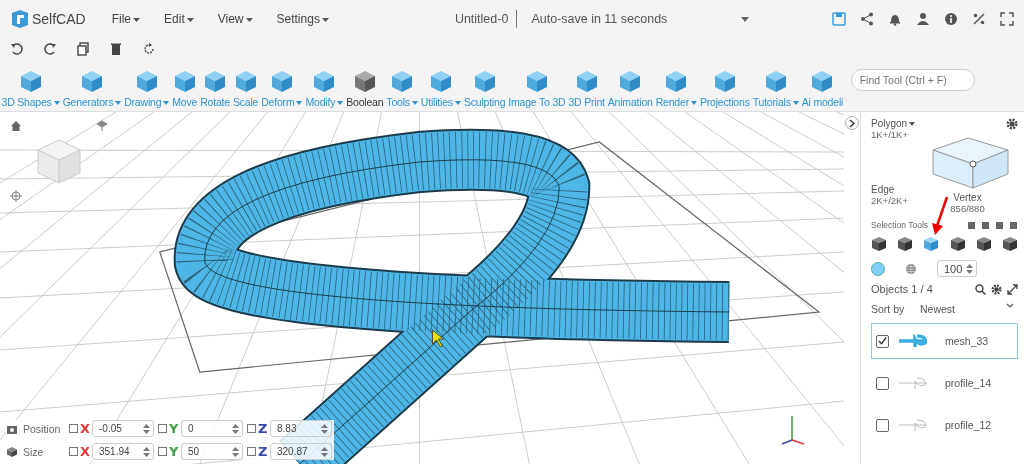 The height and width of the screenshot is (464, 1024). Describe the element at coordinates (50, 49) in the screenshot. I see `redo-icon` at that location.